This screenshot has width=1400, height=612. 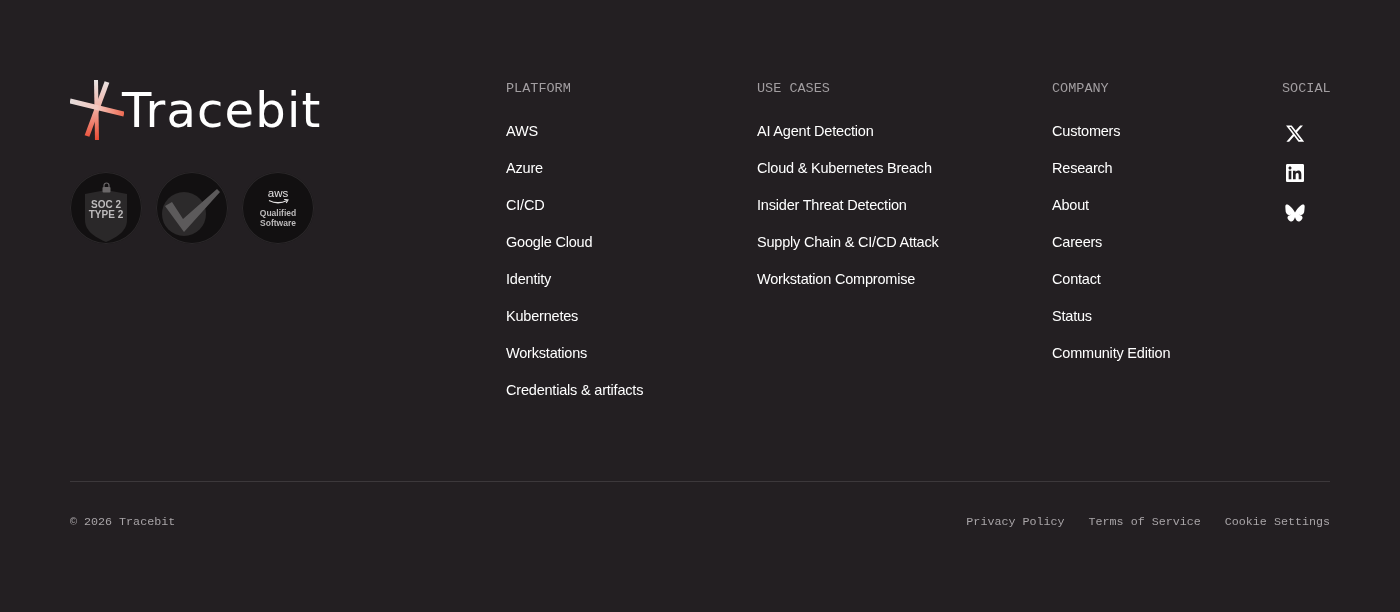 I want to click on legal-link: Cookie Settings, so click(x=1277, y=522).